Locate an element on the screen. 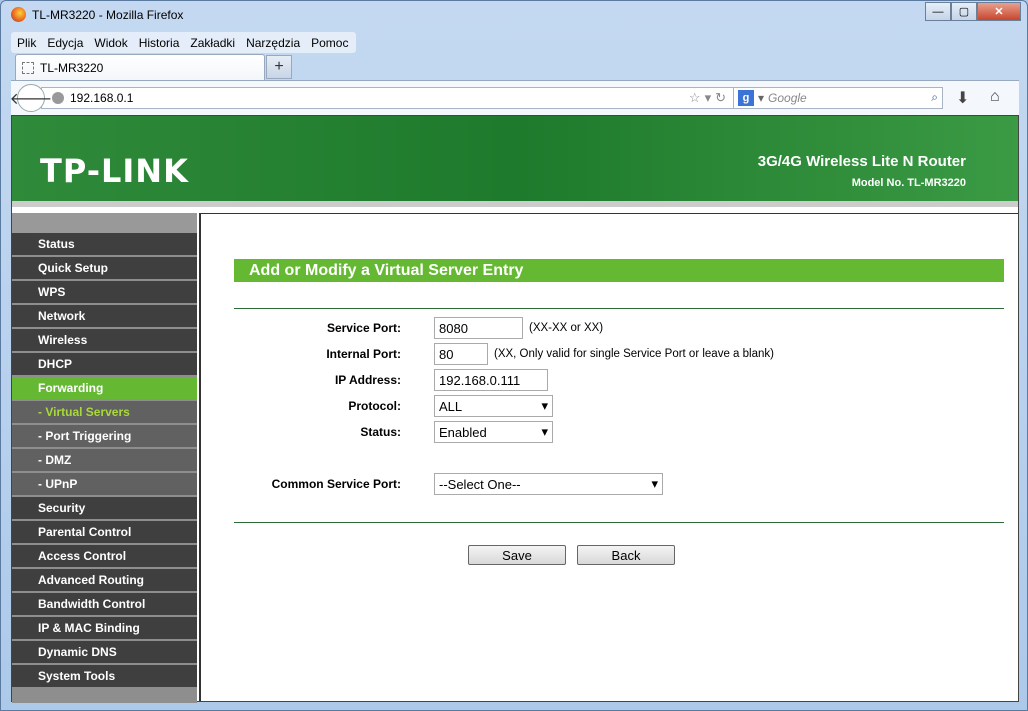 This screenshot has width=1028, height=711. menu-plik: Plik is located at coordinates (26, 43).